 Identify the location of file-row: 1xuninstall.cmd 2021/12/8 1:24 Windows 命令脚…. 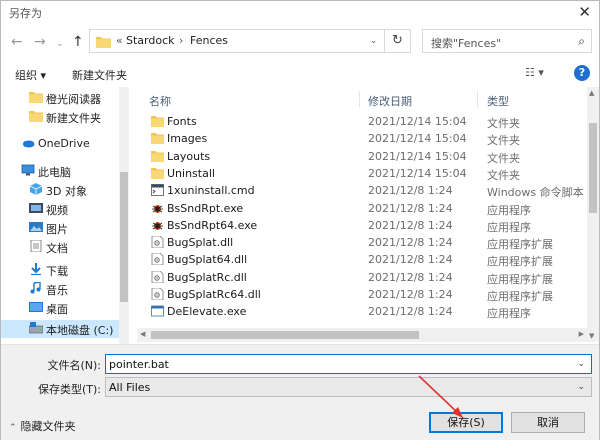
(363, 190).